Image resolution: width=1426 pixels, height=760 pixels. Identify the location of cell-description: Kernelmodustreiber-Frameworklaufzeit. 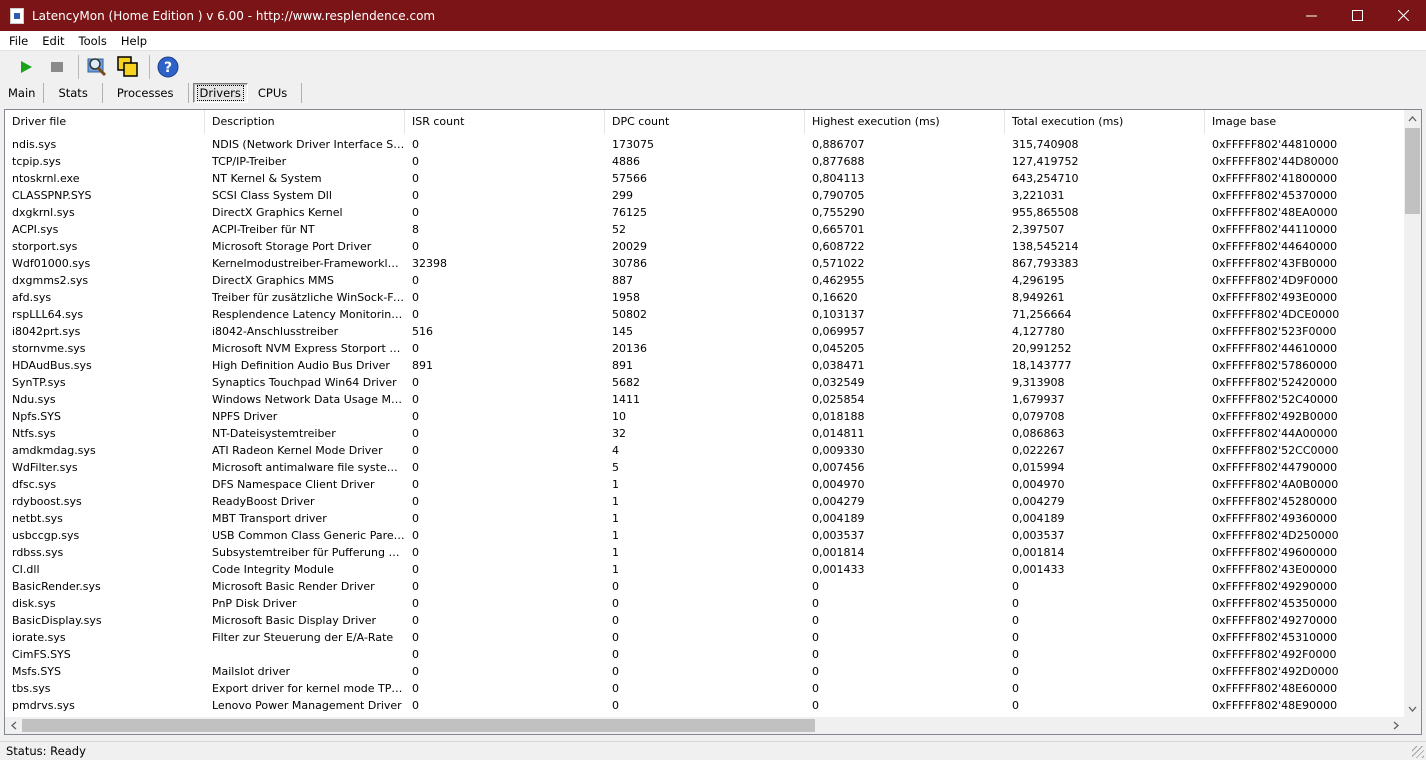
(308, 263).